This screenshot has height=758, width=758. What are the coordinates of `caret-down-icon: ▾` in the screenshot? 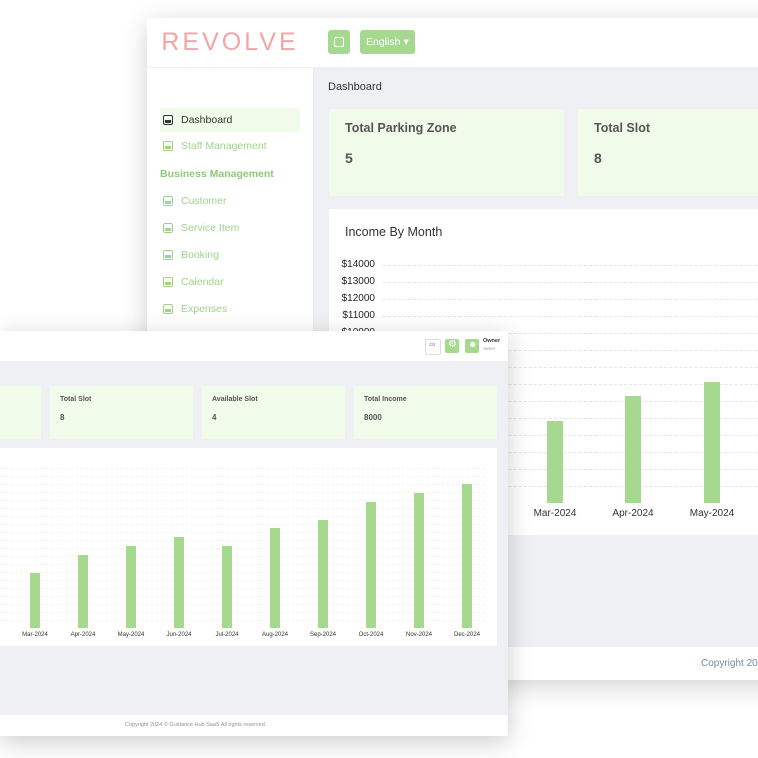 It's located at (406, 42).